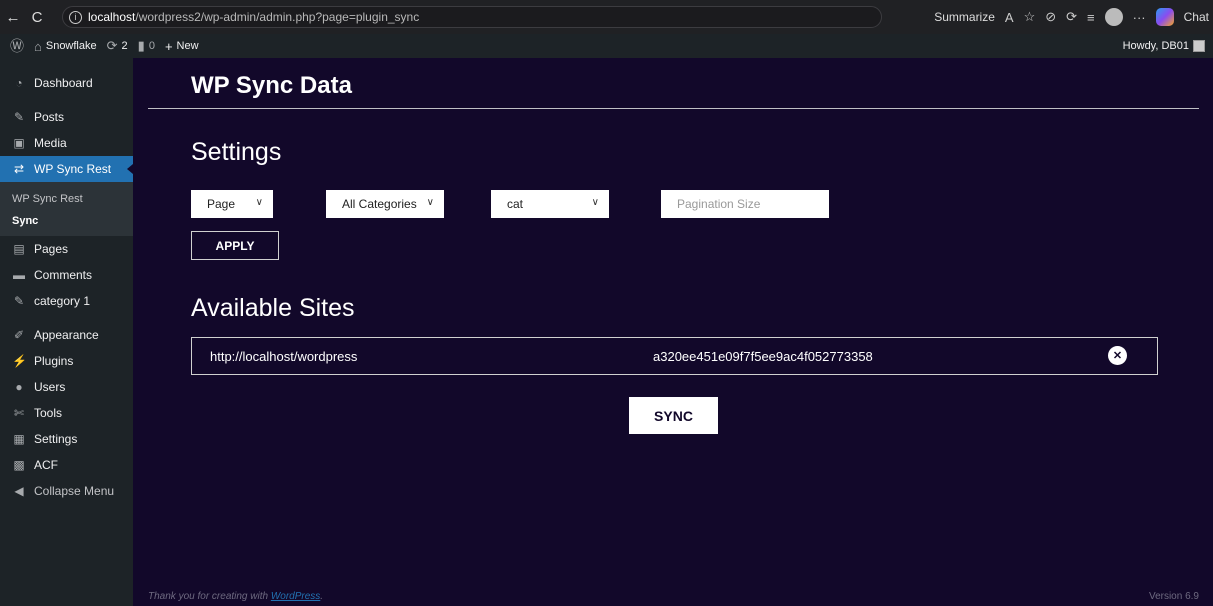 The height and width of the screenshot is (606, 1213). What do you see at coordinates (1113, 17) in the screenshot?
I see `profile-avatar` at bounding box center [1113, 17].